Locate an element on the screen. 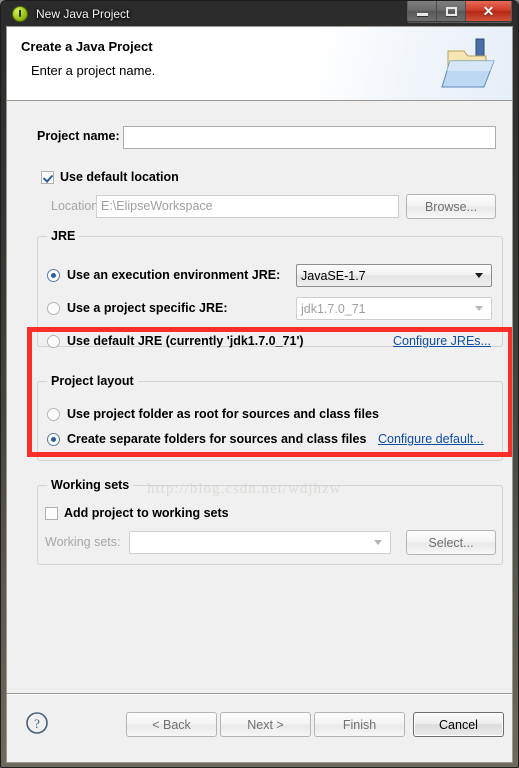  help-icon: ? is located at coordinates (37, 723).